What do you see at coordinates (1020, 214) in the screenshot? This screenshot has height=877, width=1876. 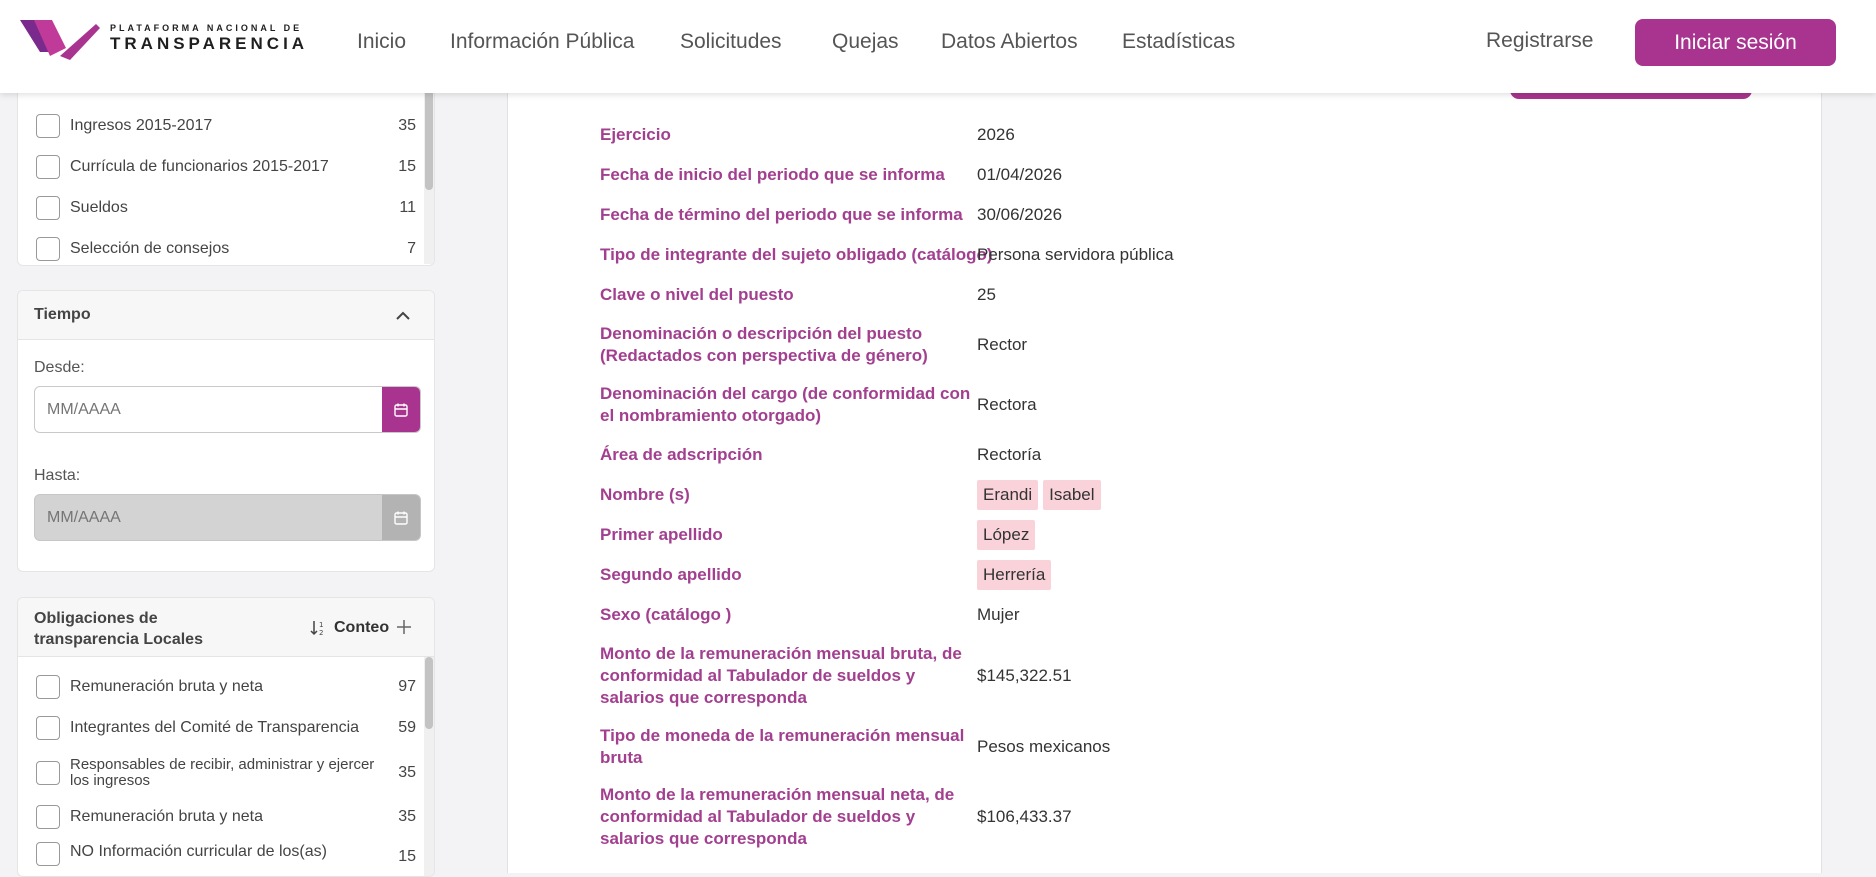 I see `field-value: 30/06/2026` at bounding box center [1020, 214].